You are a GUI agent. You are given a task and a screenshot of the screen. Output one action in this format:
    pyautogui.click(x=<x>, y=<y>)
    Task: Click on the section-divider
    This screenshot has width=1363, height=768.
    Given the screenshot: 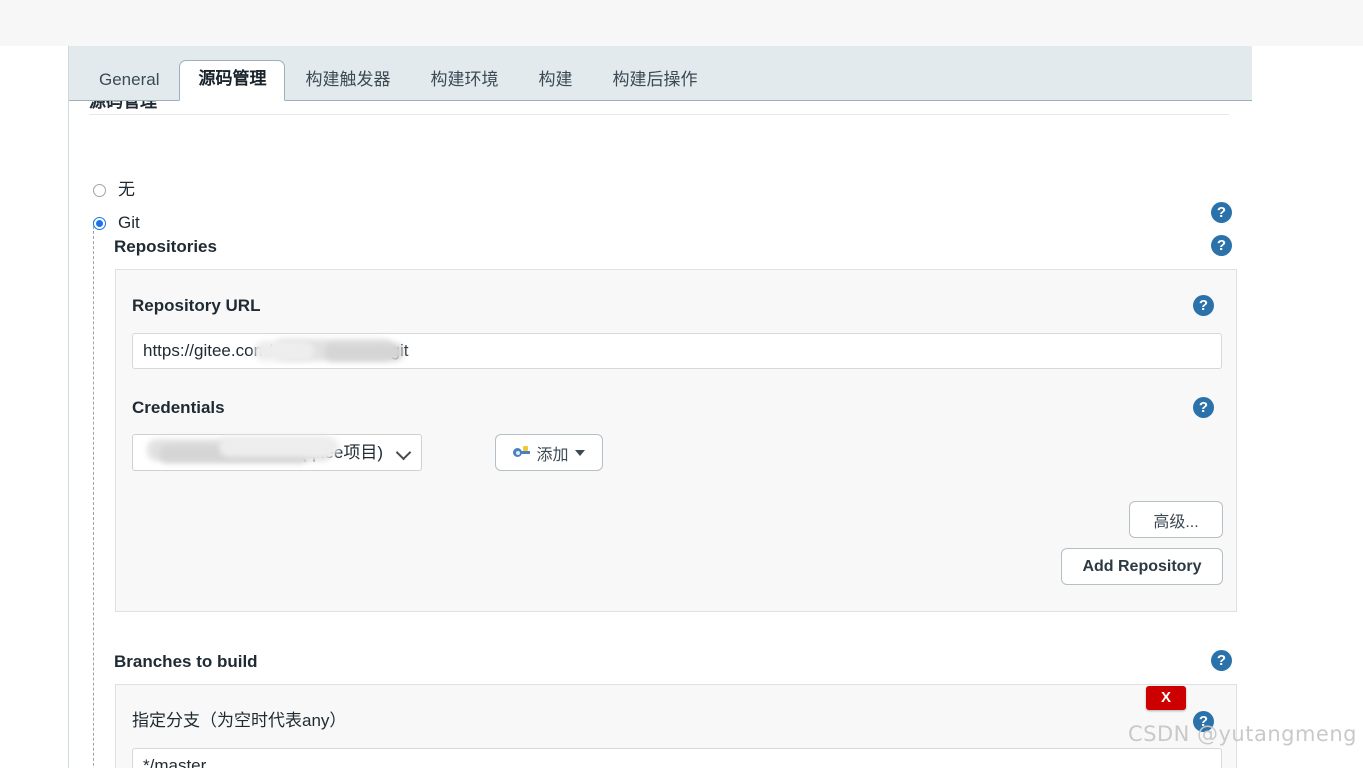 What is the action you would take?
    pyautogui.click(x=659, y=114)
    